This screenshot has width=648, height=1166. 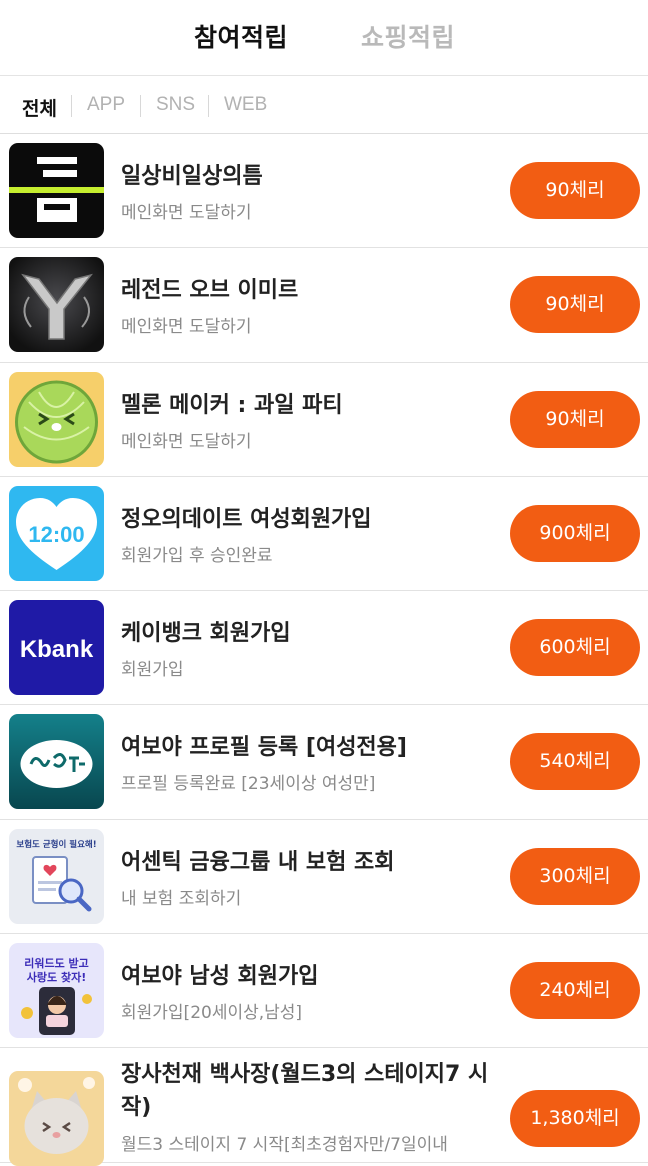 I want to click on reward-button: 300체리, so click(x=575, y=876).